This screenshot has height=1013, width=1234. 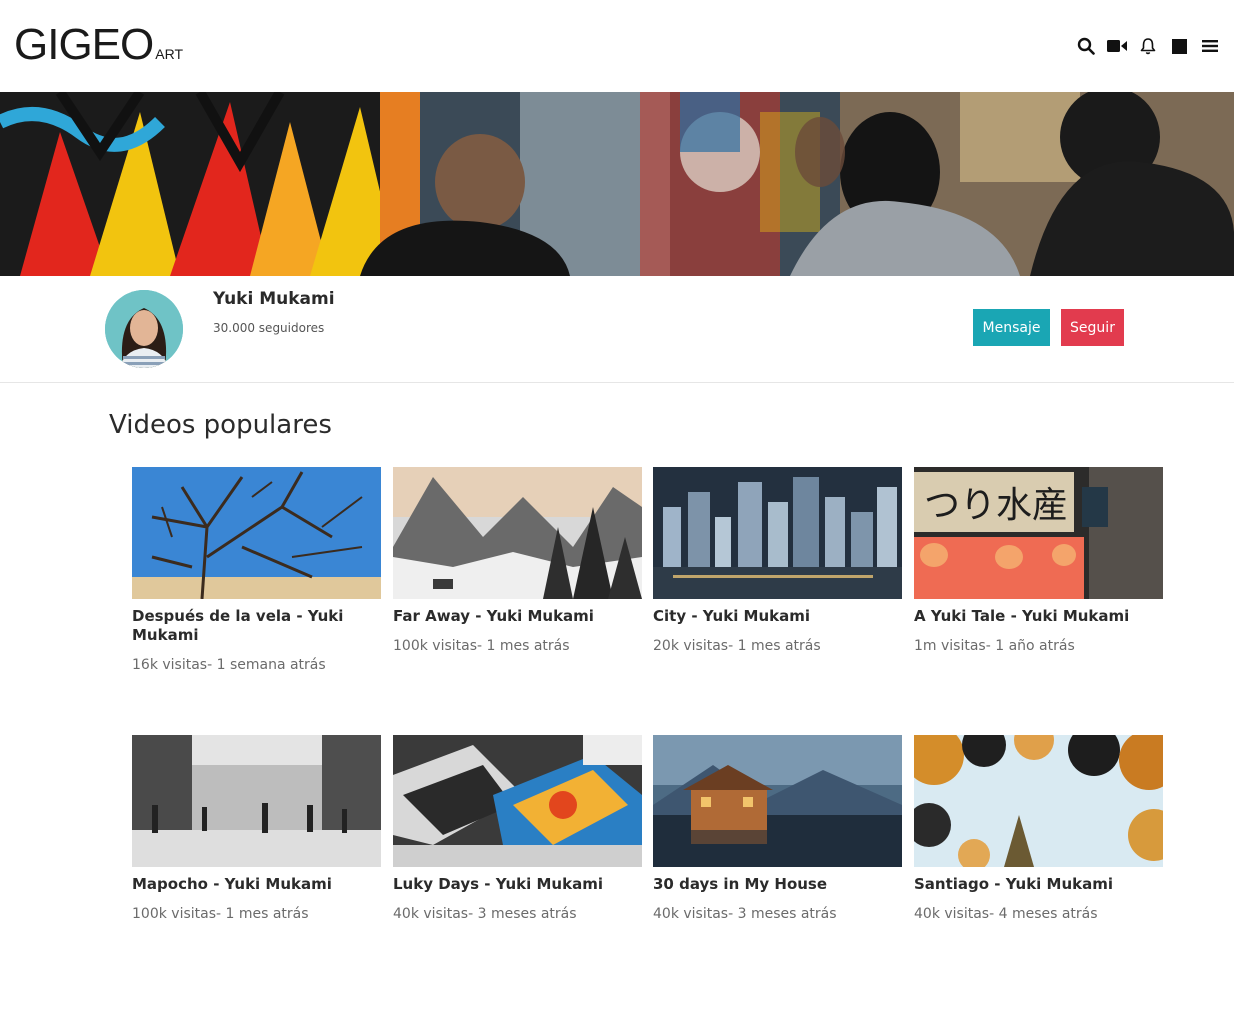 What do you see at coordinates (1179, 46) in the screenshot?
I see `square-icon` at bounding box center [1179, 46].